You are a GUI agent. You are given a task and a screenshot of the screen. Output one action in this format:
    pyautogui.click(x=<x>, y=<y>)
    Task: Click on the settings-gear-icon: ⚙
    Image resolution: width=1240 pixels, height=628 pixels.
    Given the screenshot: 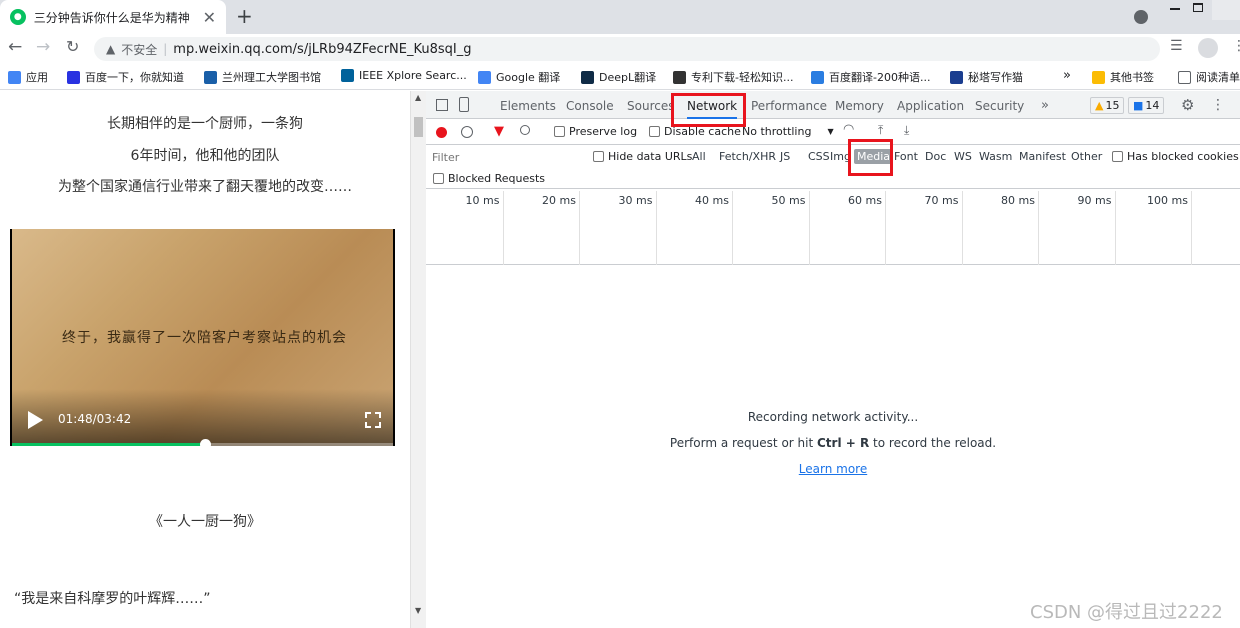 What is the action you would take?
    pyautogui.click(x=1187, y=105)
    